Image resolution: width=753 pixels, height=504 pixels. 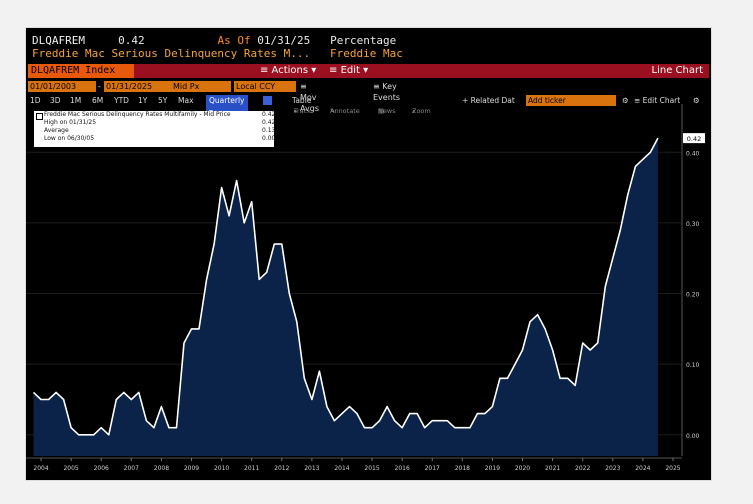 I want to click on y-axis: 0.00 0.10 0.20 0.30 0.40, so click(x=690, y=280).